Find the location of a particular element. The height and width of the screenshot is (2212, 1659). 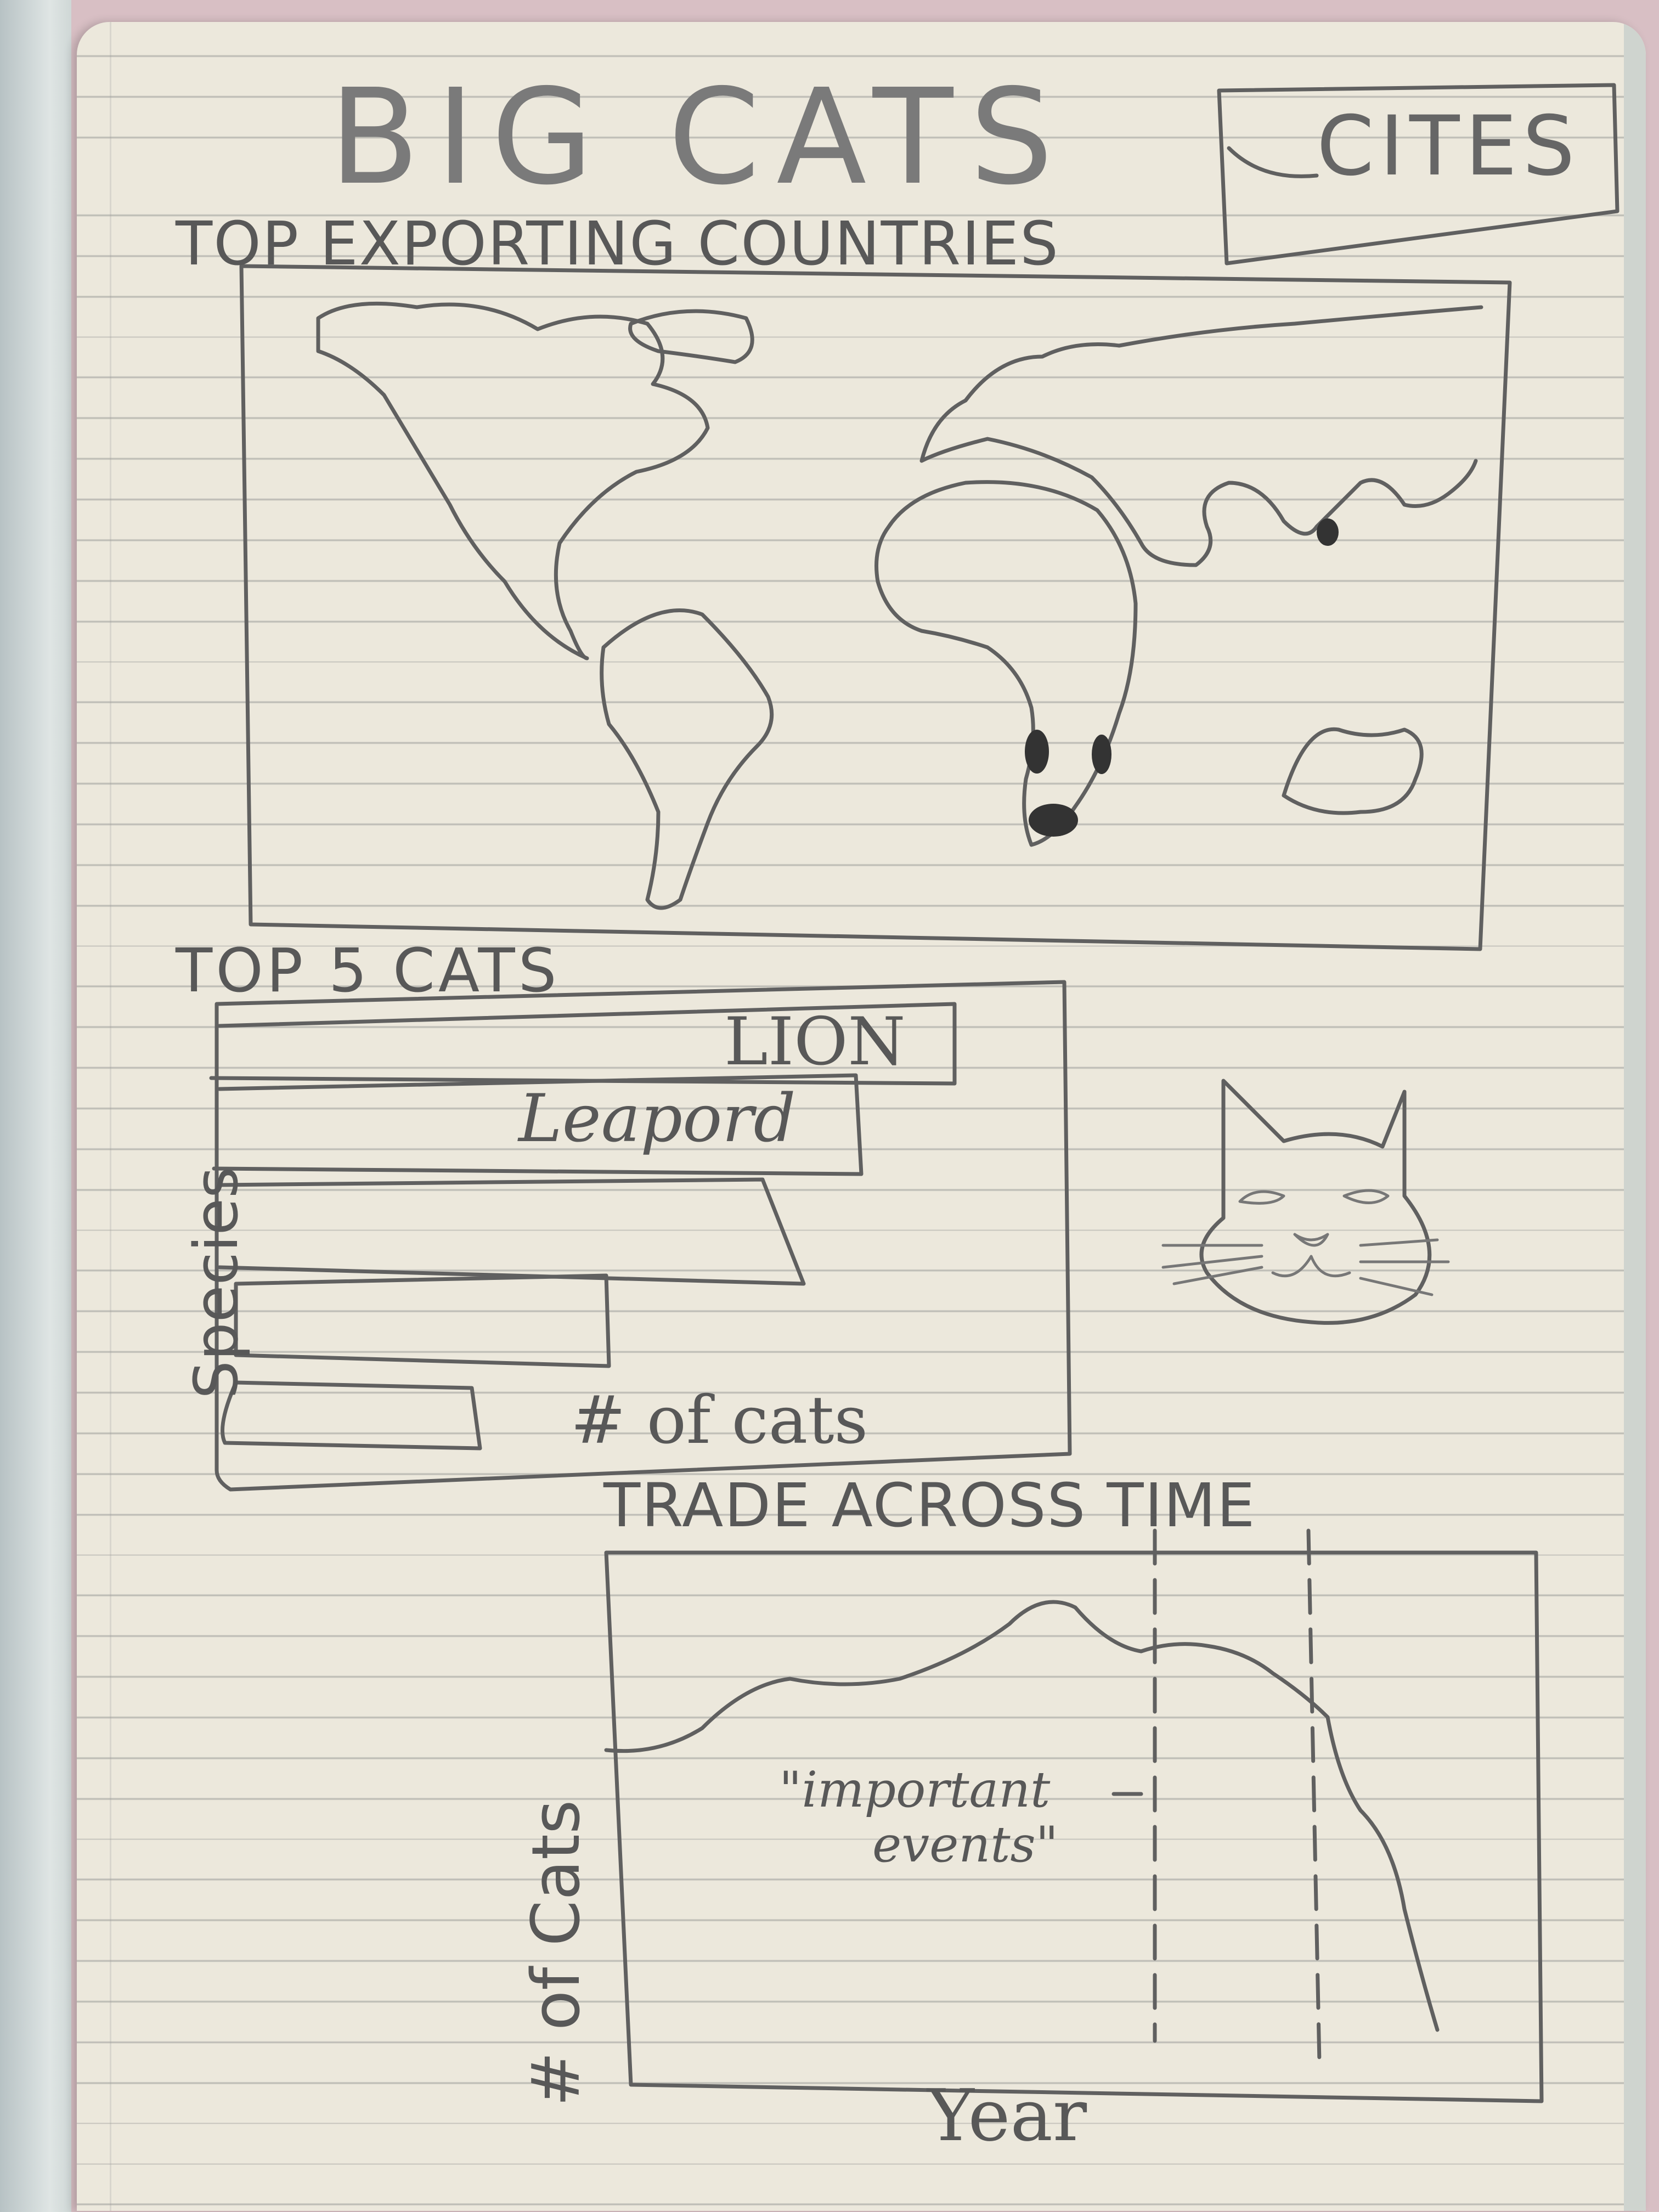

cites-badge: CITES is located at coordinates (1449, 146).